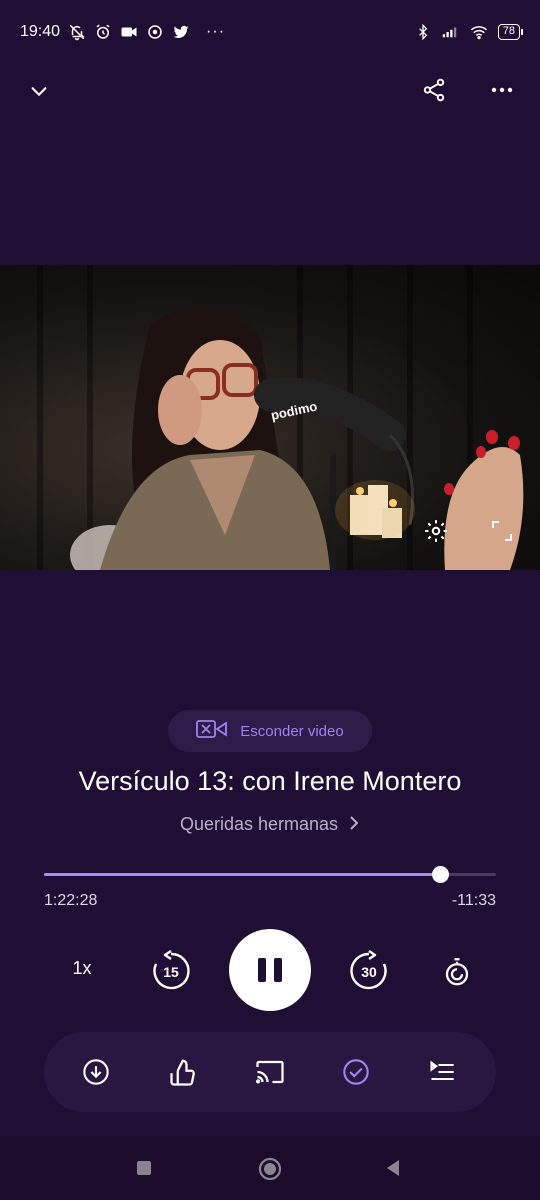  What do you see at coordinates (451, 32) in the screenshot?
I see `signal-icon` at bounding box center [451, 32].